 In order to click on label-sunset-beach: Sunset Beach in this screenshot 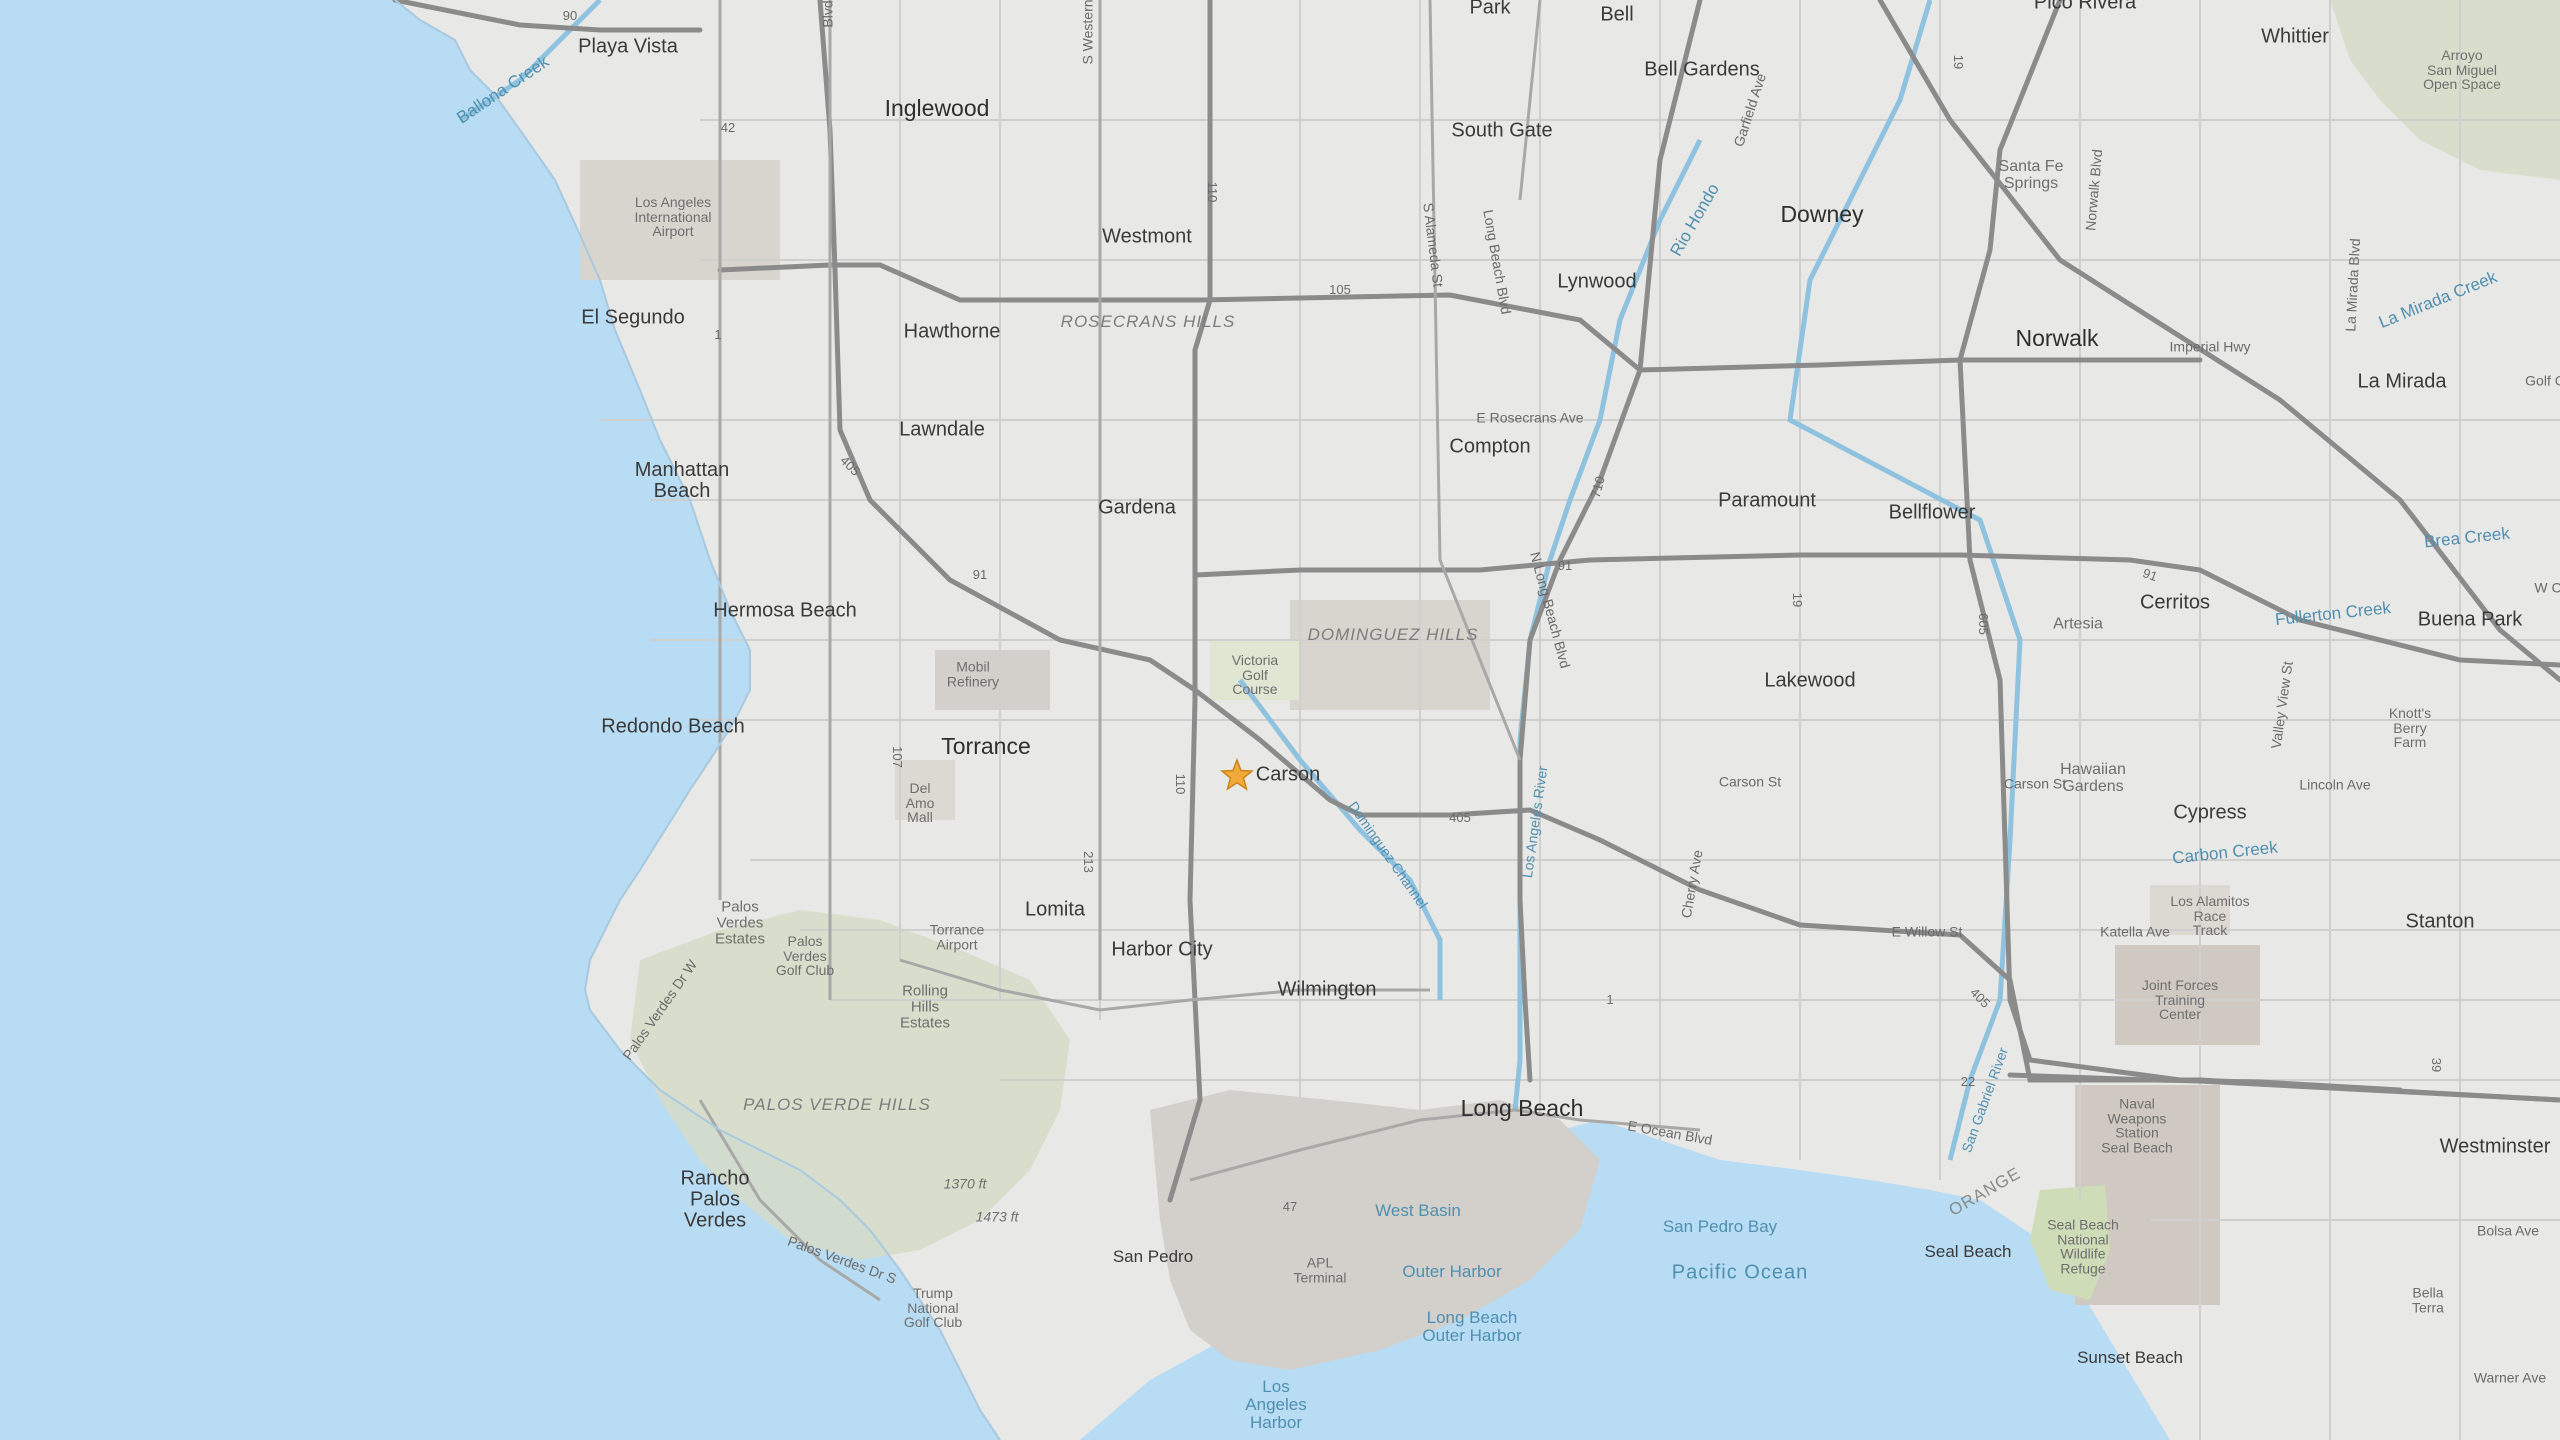, I will do `click(2130, 1358)`.